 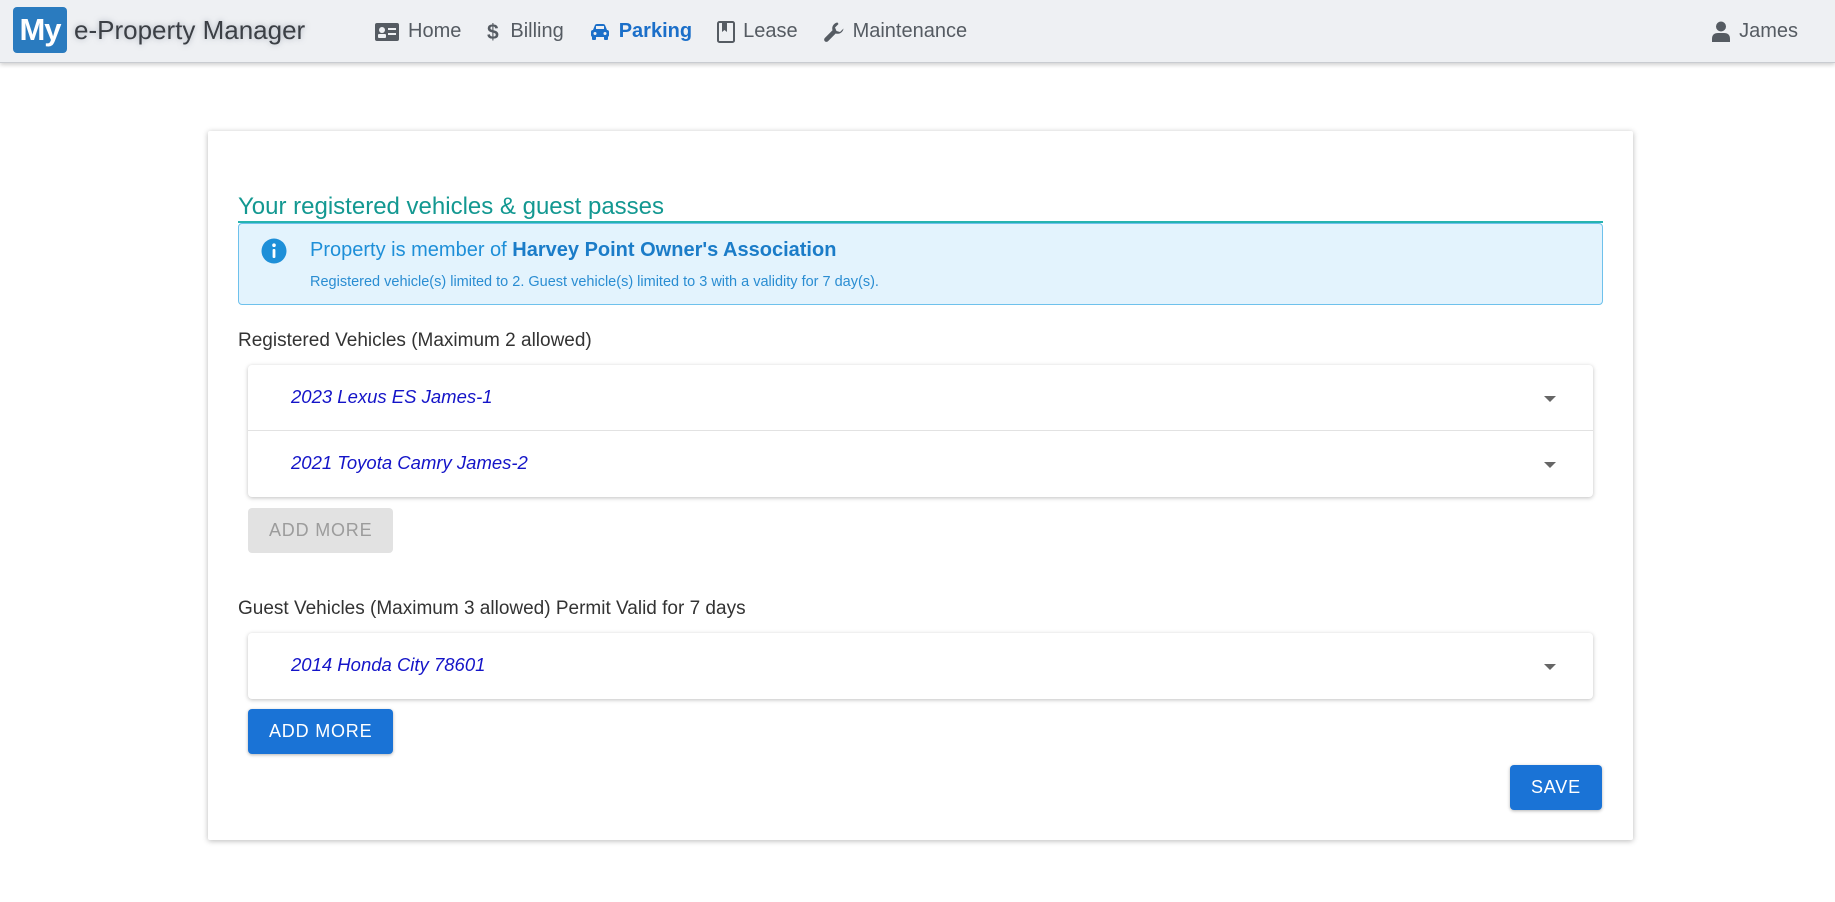 I want to click on registered-vehicle-row: 2021 Toyota Camry James-2, so click(x=920, y=464).